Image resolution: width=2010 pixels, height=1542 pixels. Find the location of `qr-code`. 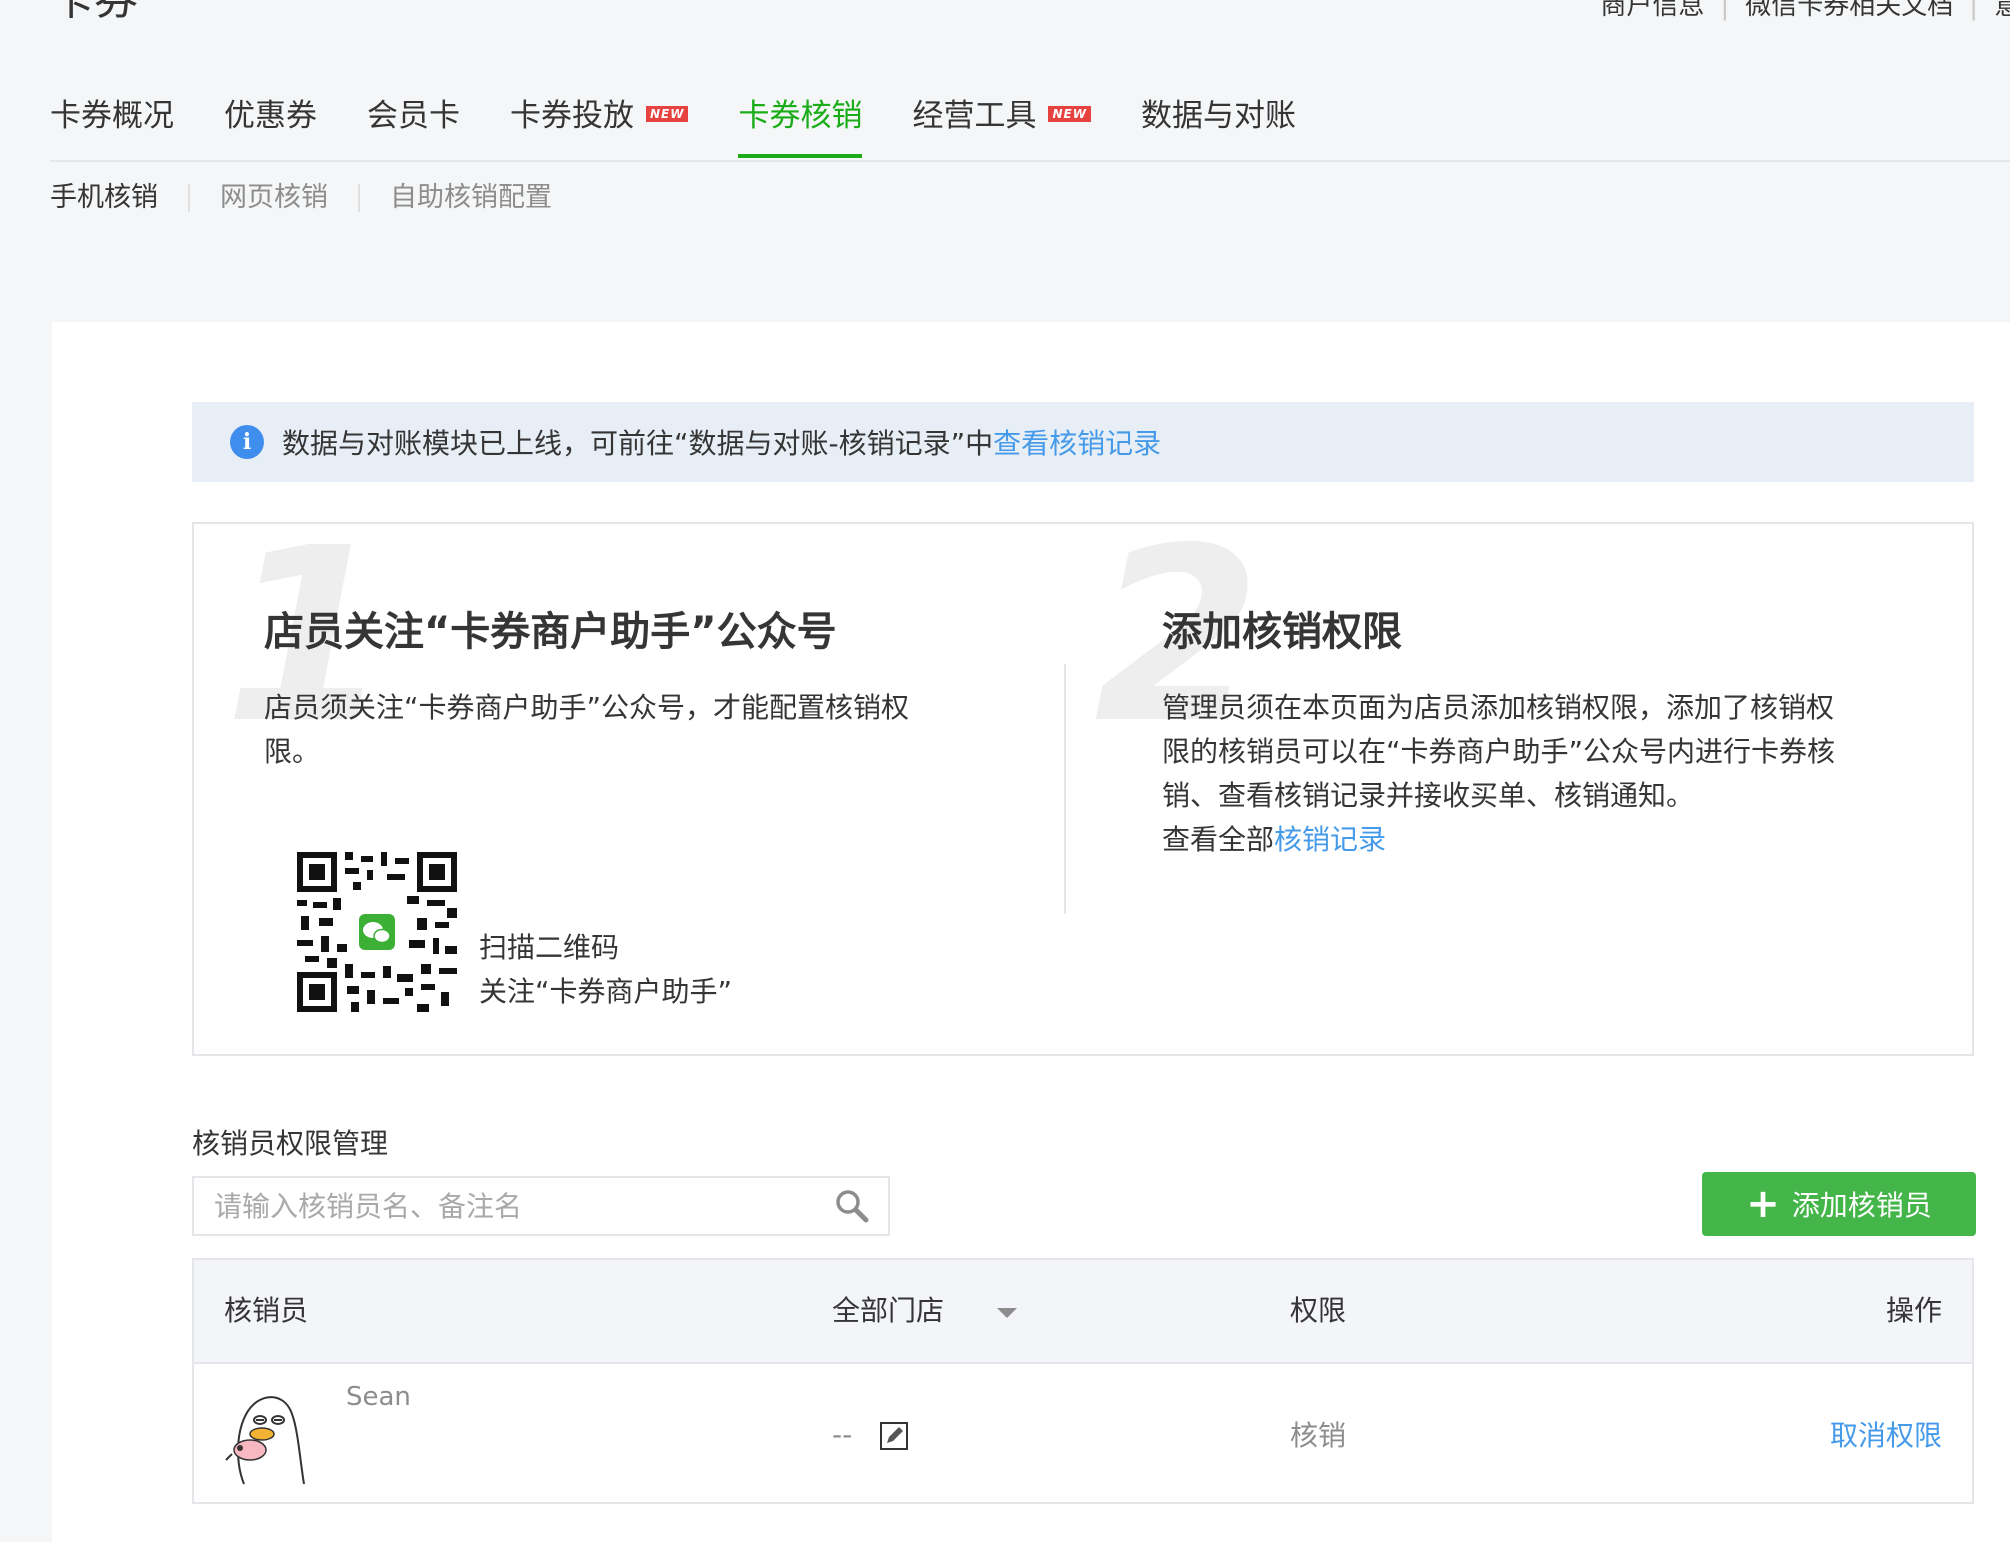

qr-code is located at coordinates (377, 932).